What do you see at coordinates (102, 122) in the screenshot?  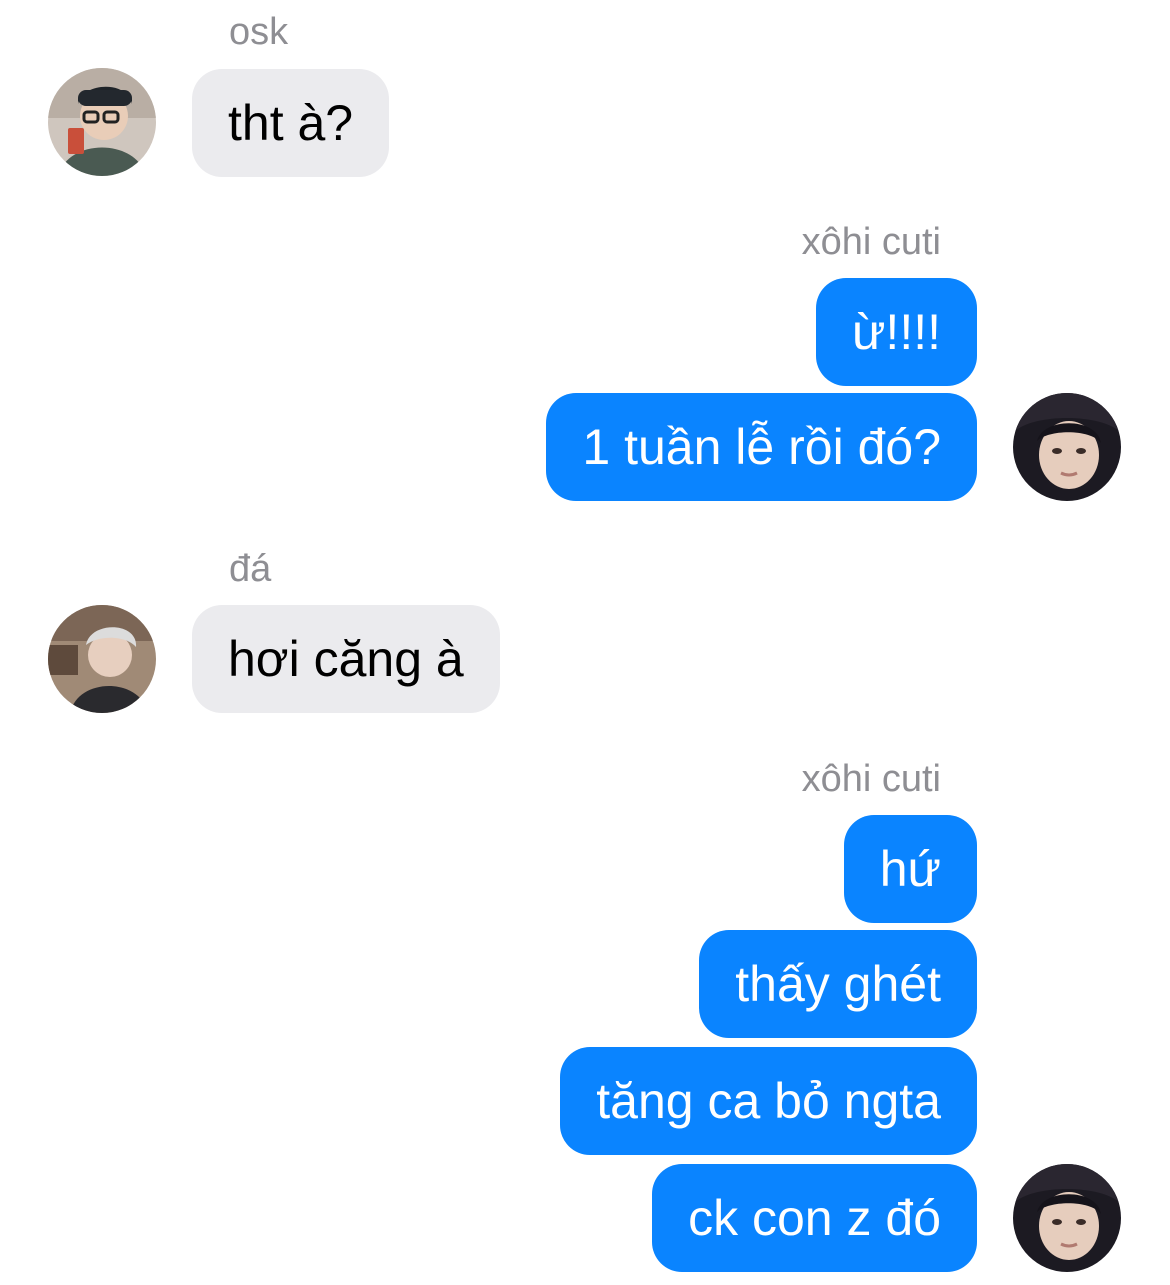 I see `avatar-osk` at bounding box center [102, 122].